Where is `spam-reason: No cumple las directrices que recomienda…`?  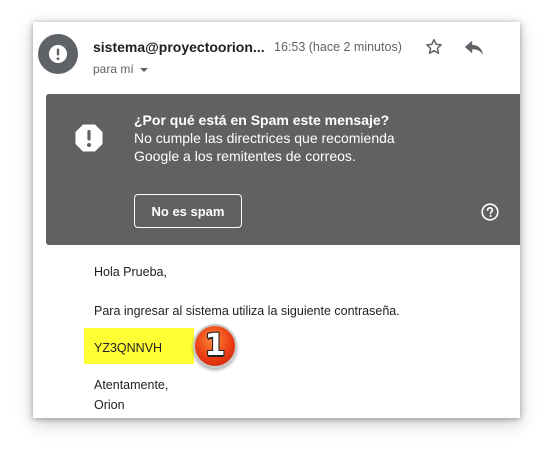 spam-reason: No cumple las directrices que recomienda… is located at coordinates (264, 147).